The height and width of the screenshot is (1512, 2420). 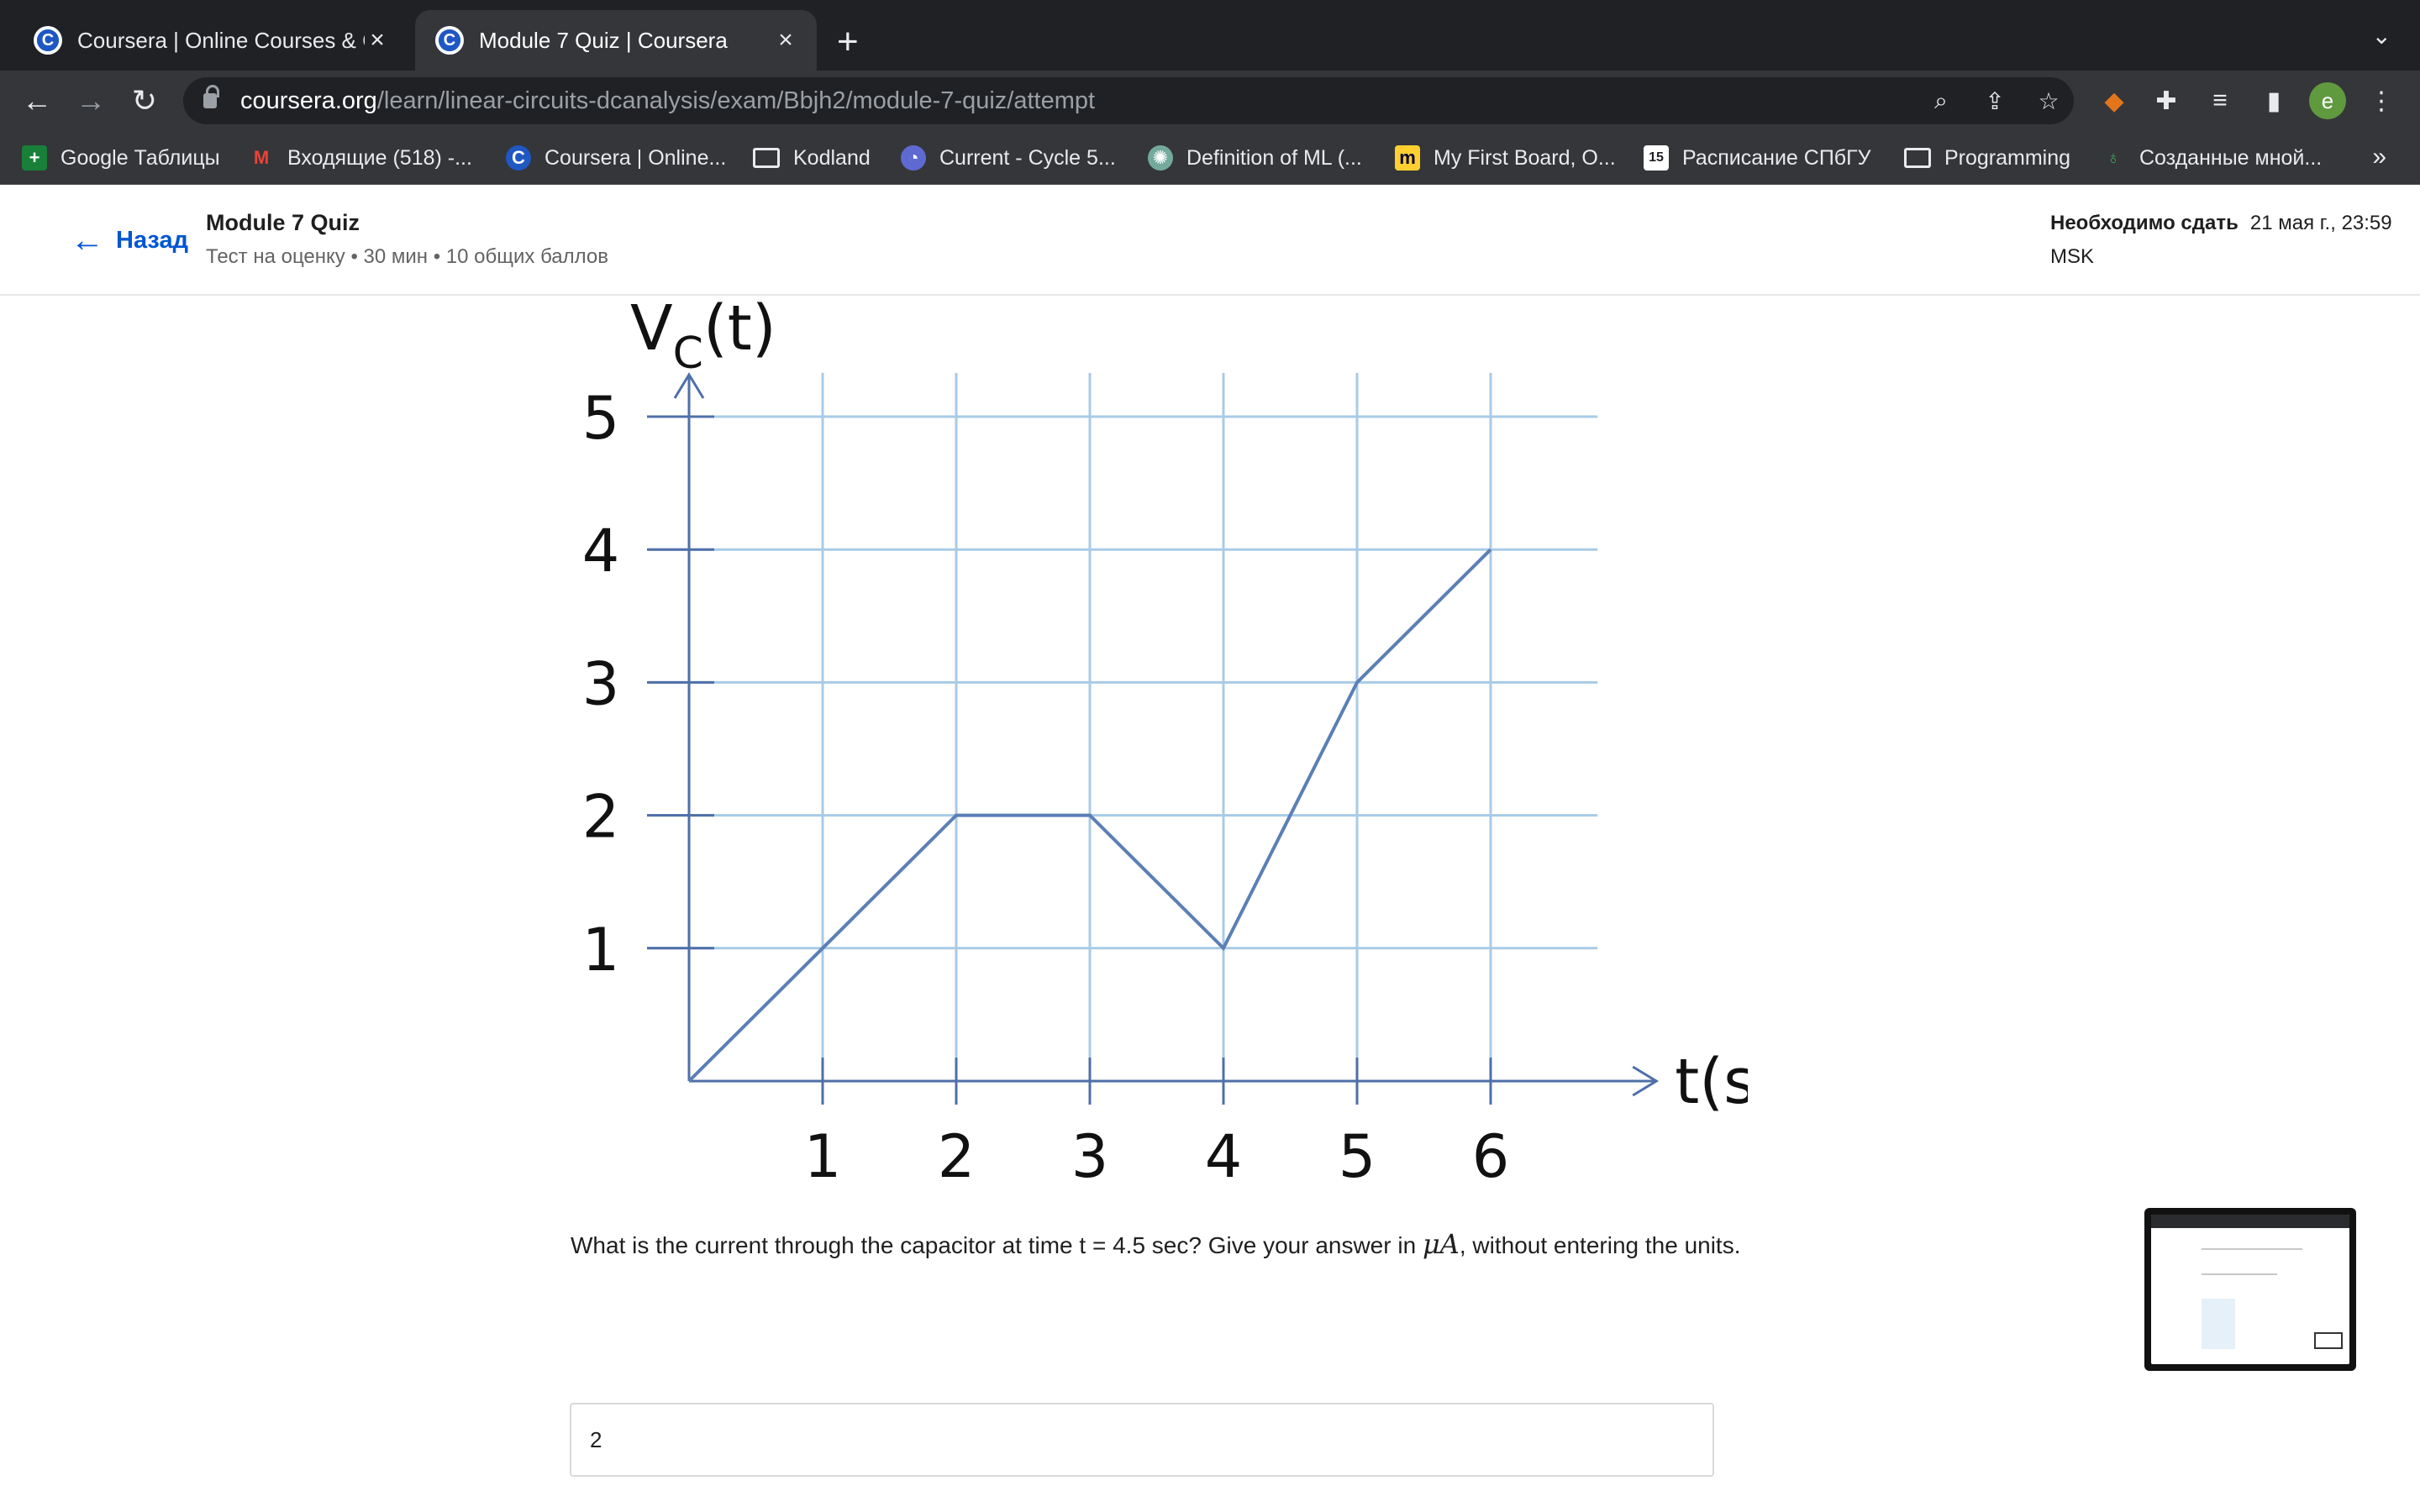 What do you see at coordinates (2166, 100) in the screenshot?
I see `extensions-puzzle-icon: ✚` at bounding box center [2166, 100].